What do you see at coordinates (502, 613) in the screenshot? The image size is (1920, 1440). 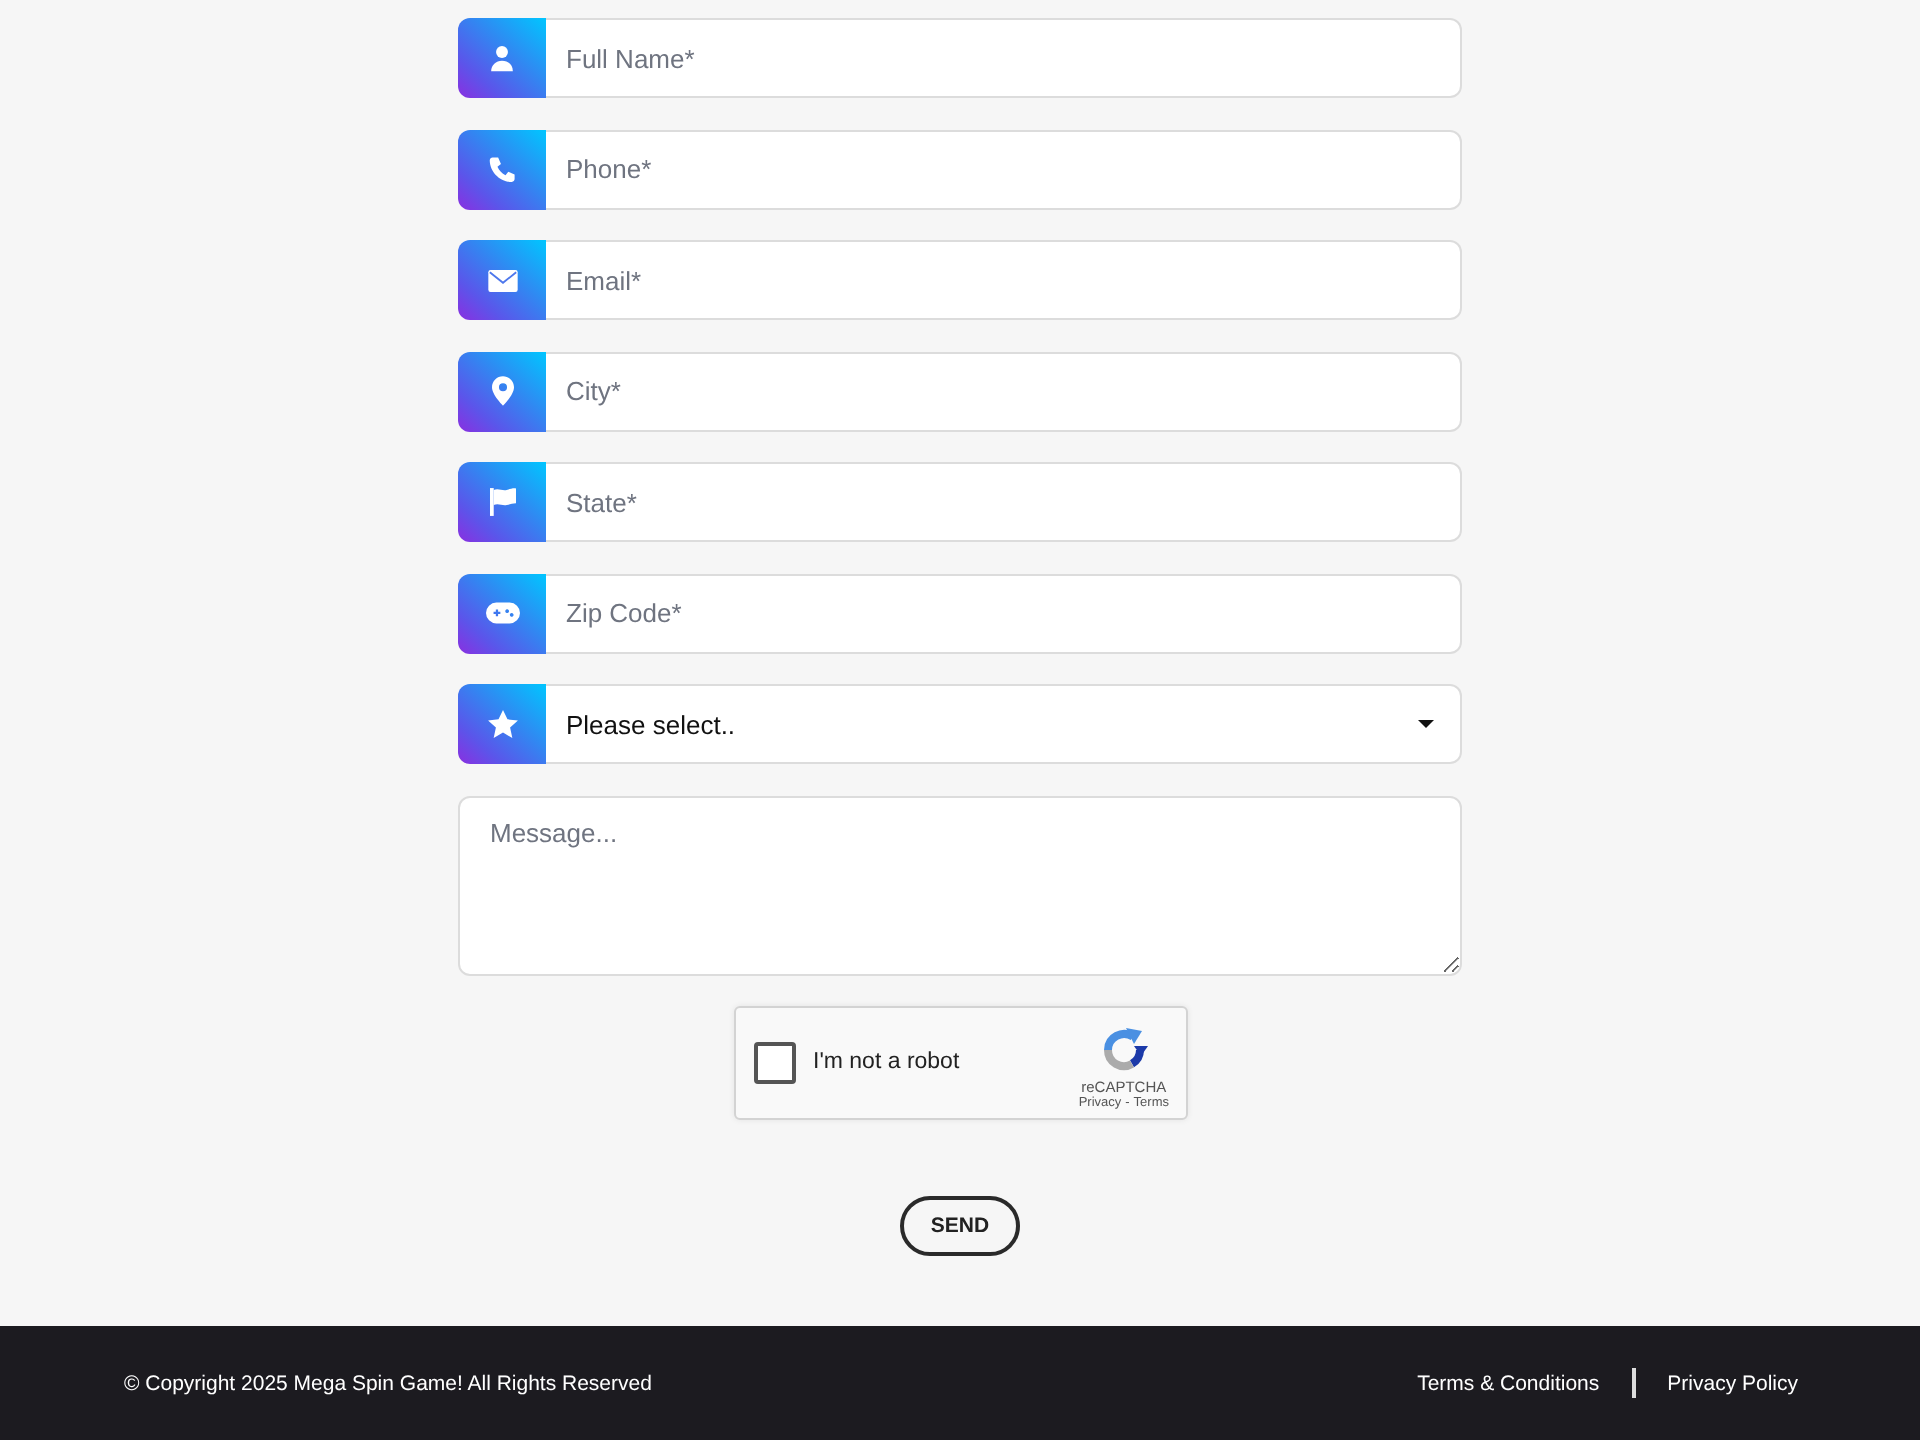 I see `gamepad-icon` at bounding box center [502, 613].